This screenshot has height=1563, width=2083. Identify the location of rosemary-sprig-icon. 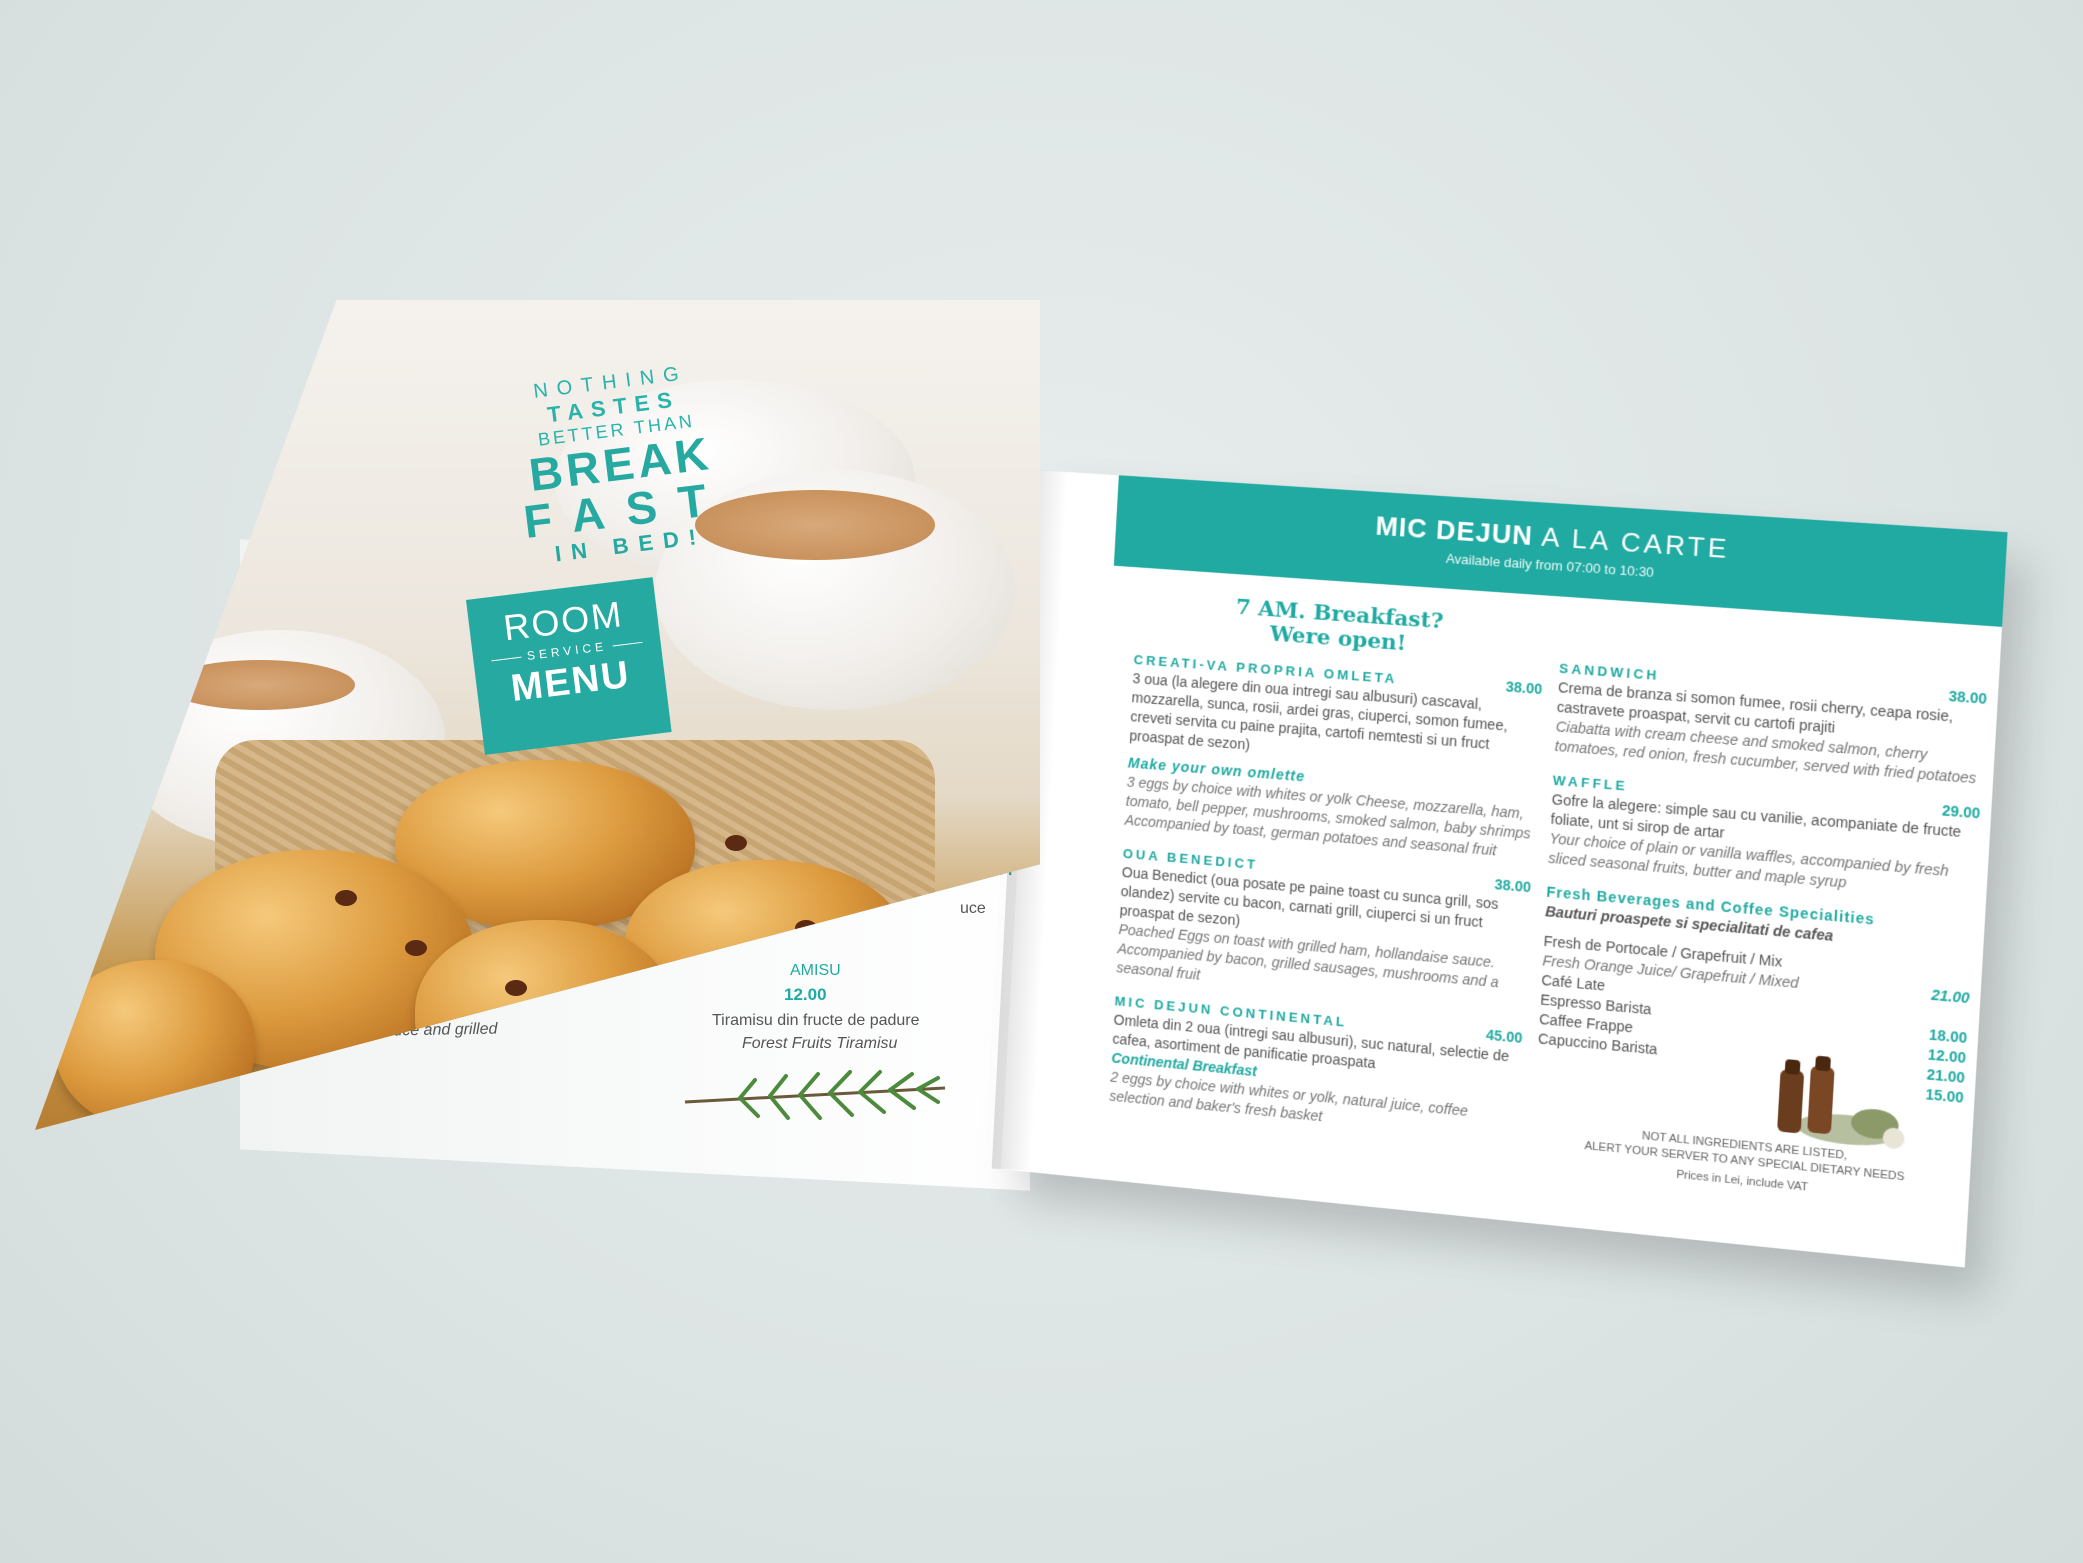
(815, 1095).